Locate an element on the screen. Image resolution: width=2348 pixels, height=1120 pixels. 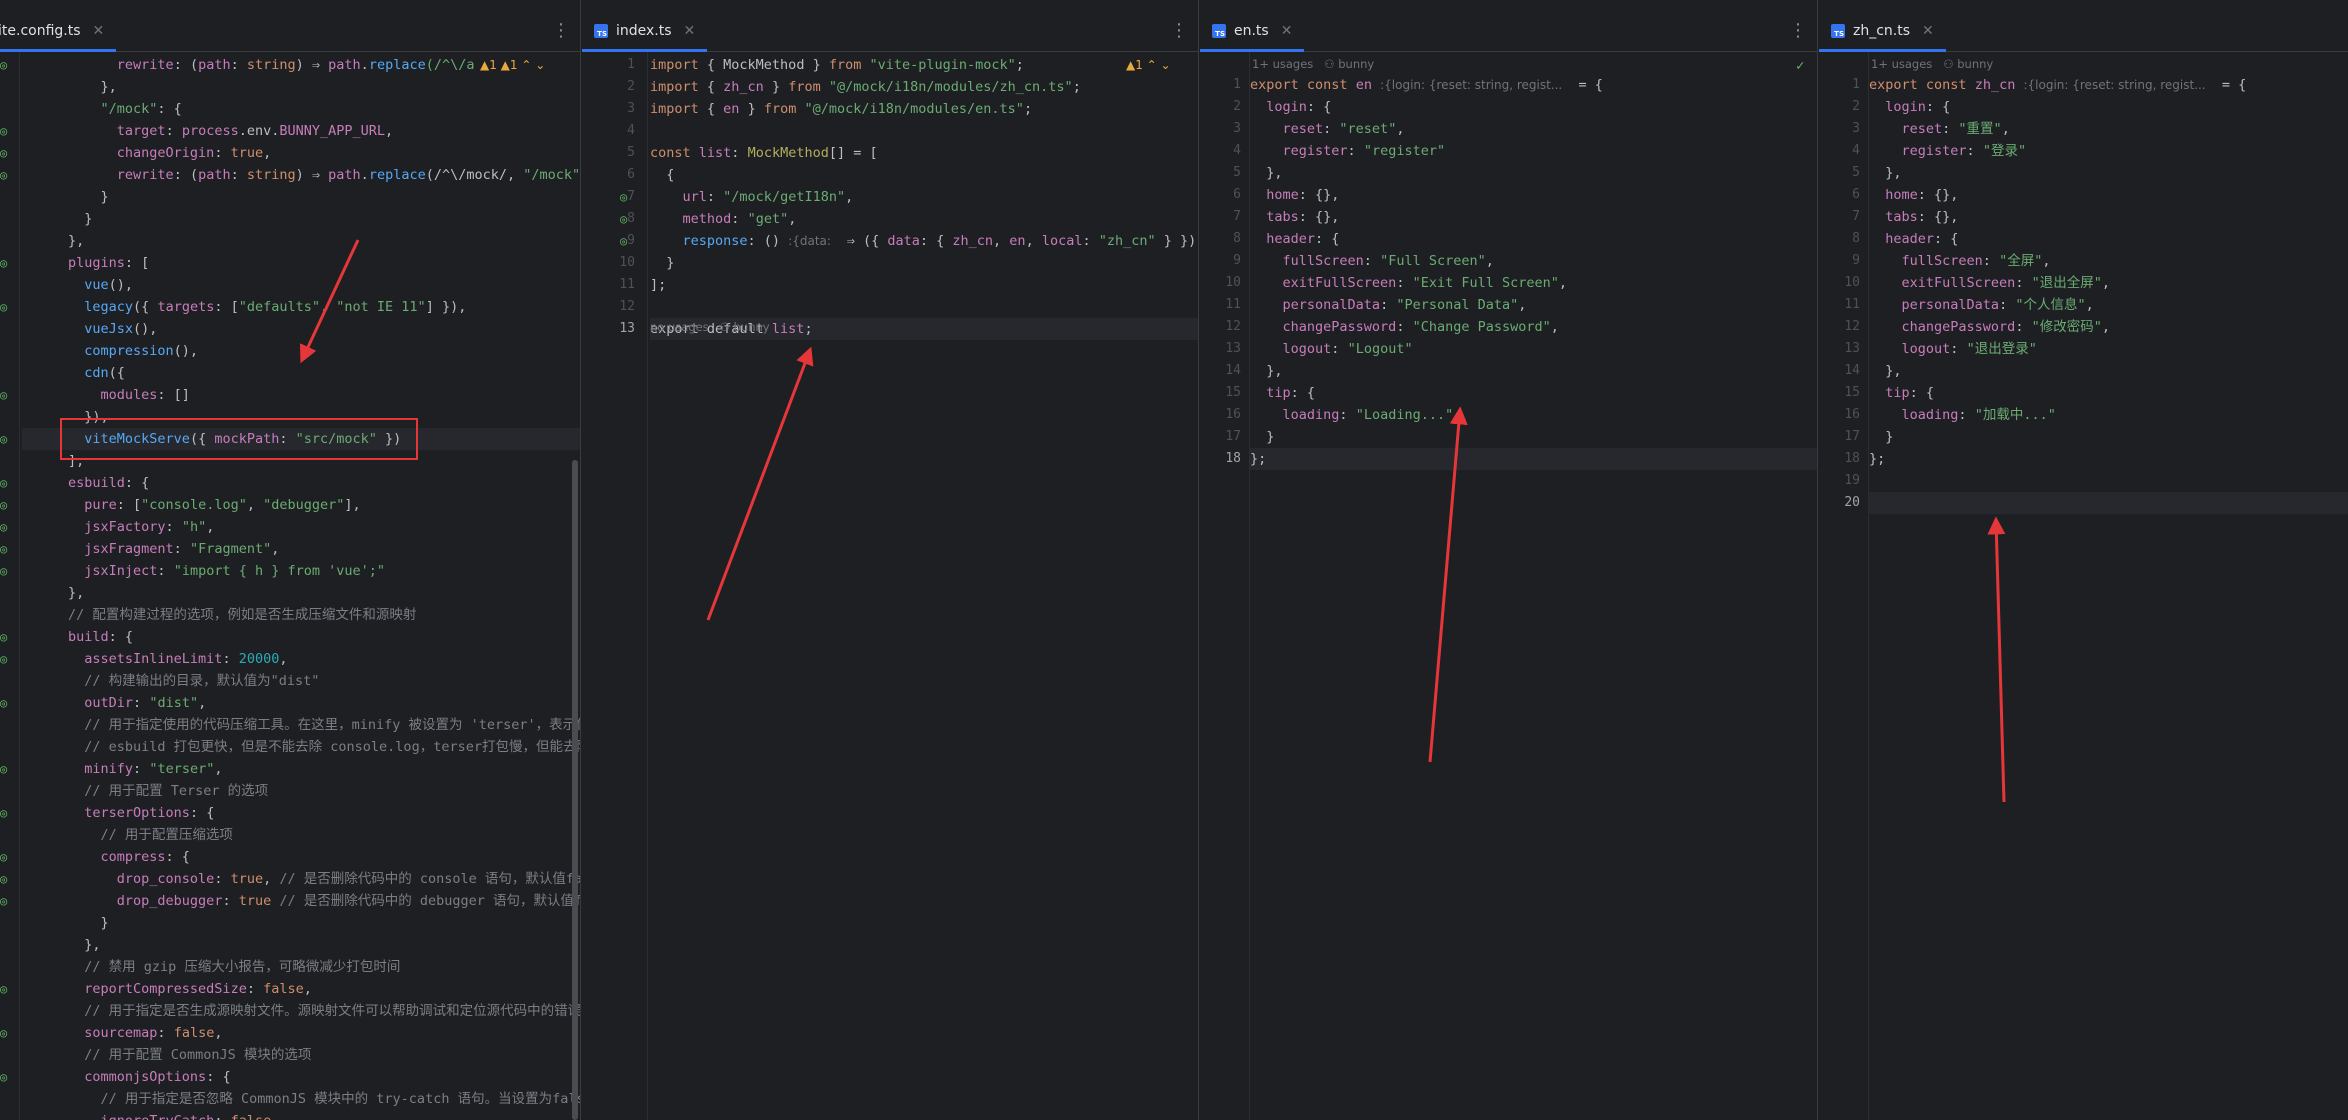
code-line: jsxFactory: "h", is located at coordinates (141, 527).